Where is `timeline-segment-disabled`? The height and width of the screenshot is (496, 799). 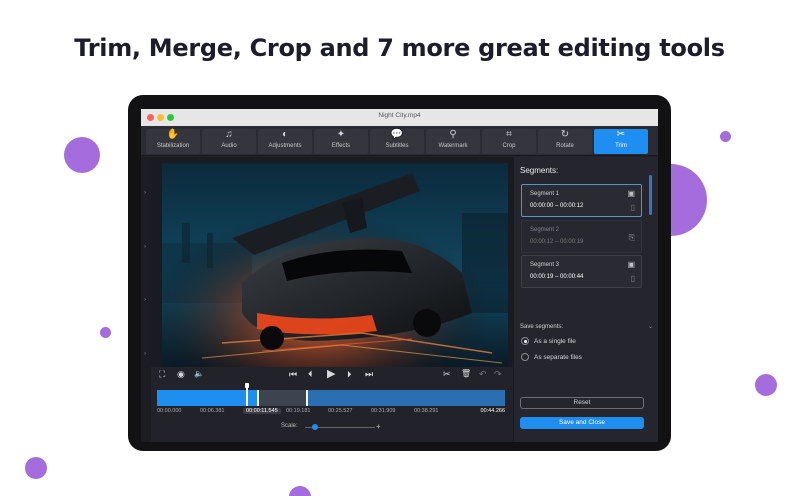
timeline-segment-disabled is located at coordinates (282, 398).